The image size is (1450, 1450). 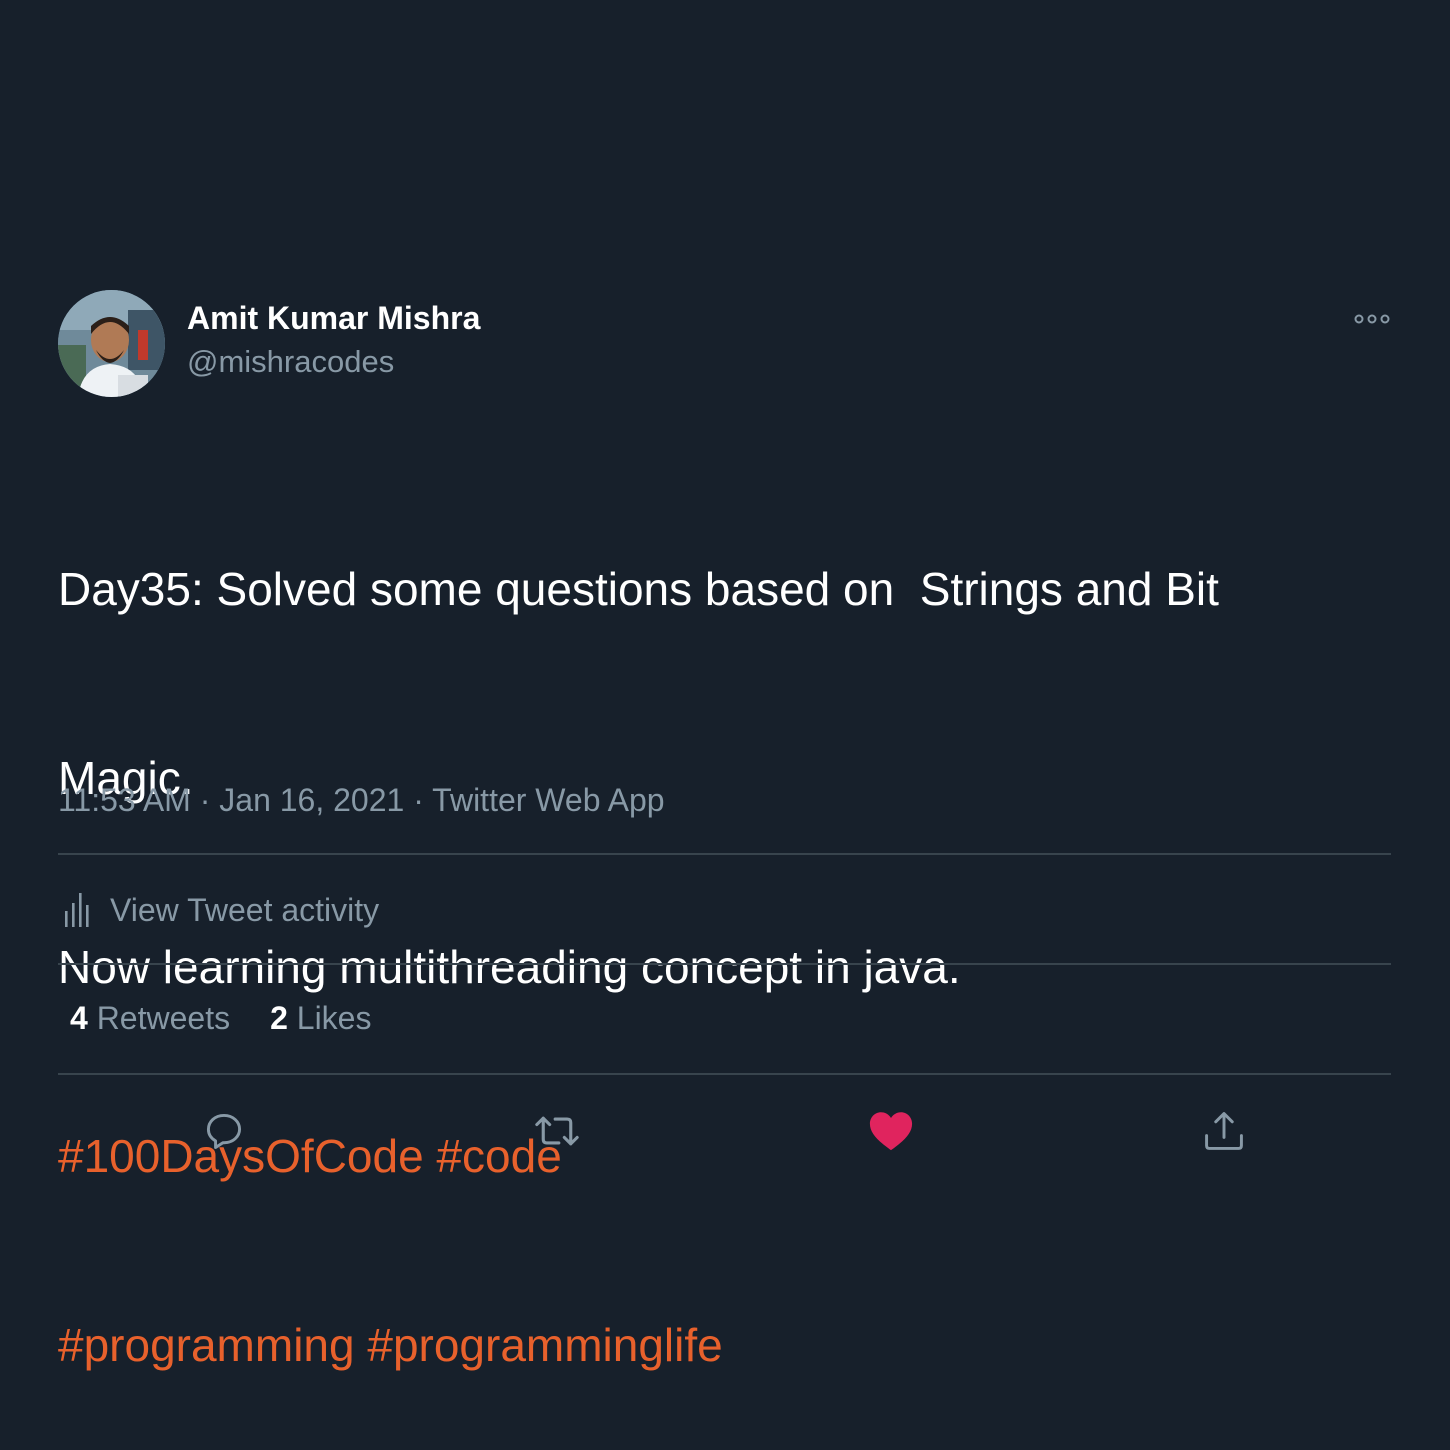 I want to click on tweet-date: Jan 16, 2021, so click(x=311, y=800).